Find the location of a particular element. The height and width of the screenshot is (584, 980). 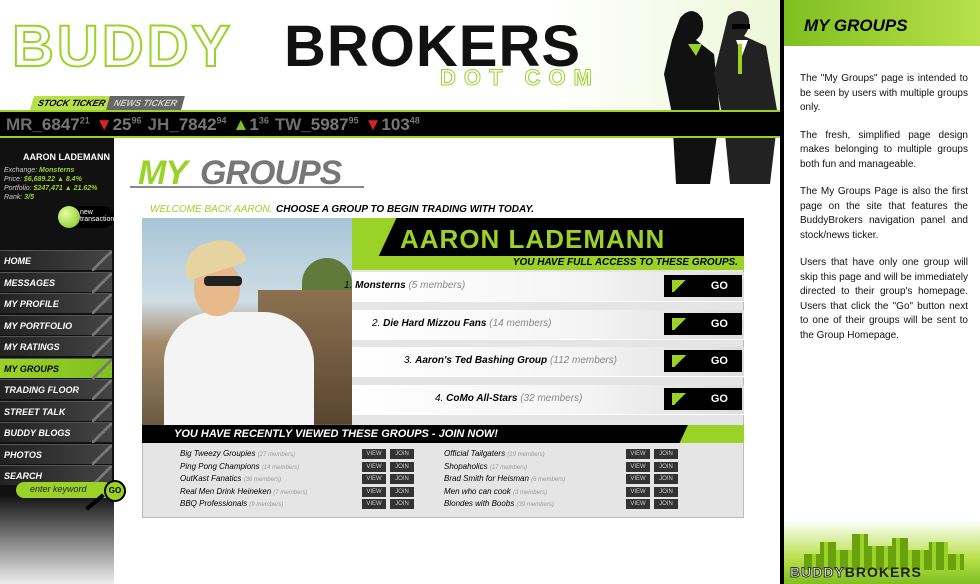

ticker-item: ▼10348 is located at coordinates (392, 125).